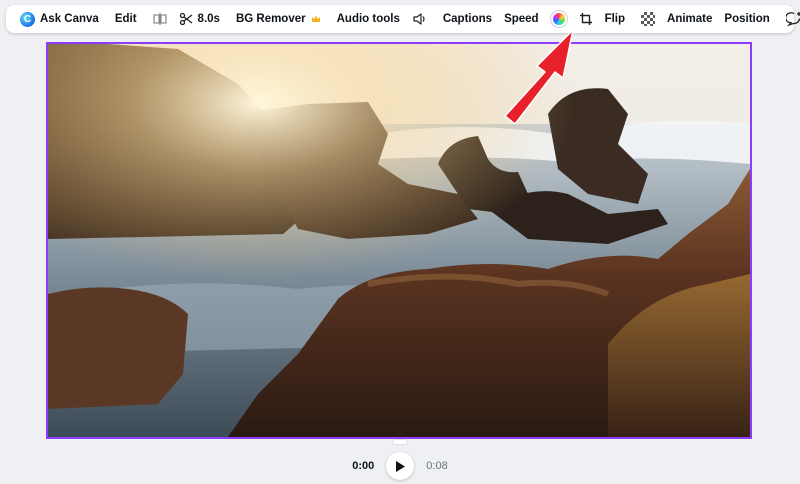 This screenshot has width=800, height=484. I want to click on playback-controls: 0:00 0:08, so click(400, 466).